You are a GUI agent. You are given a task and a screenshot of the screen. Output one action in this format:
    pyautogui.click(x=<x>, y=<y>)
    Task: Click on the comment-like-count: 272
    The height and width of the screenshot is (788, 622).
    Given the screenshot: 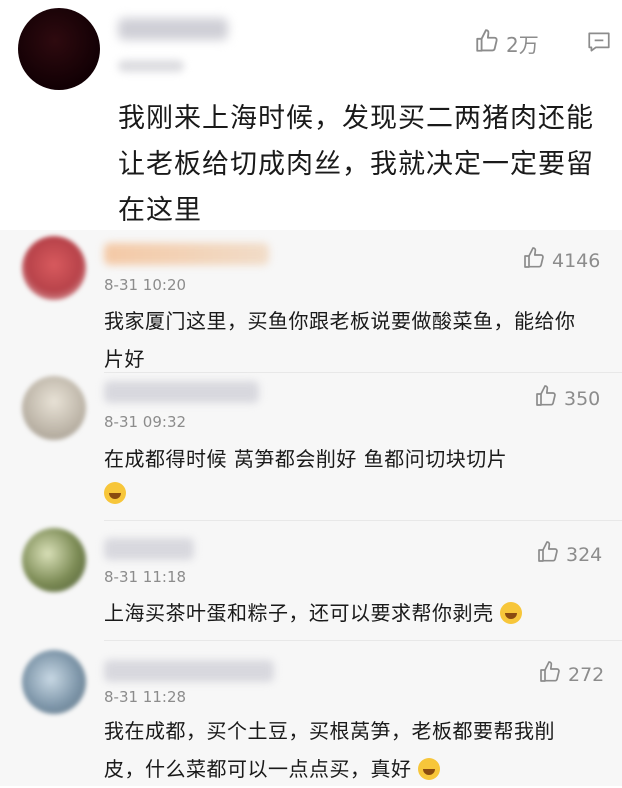 What is the action you would take?
    pyautogui.click(x=586, y=674)
    